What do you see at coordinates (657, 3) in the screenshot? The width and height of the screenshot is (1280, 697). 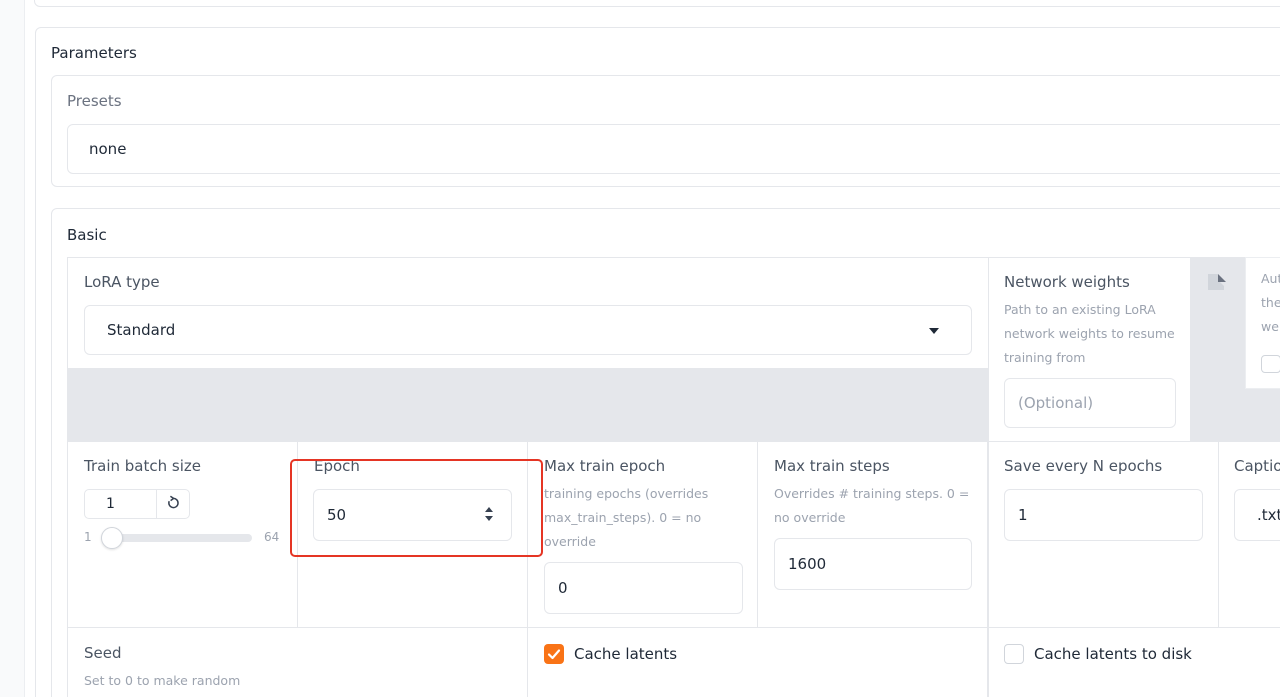 I see `previous-panel` at bounding box center [657, 3].